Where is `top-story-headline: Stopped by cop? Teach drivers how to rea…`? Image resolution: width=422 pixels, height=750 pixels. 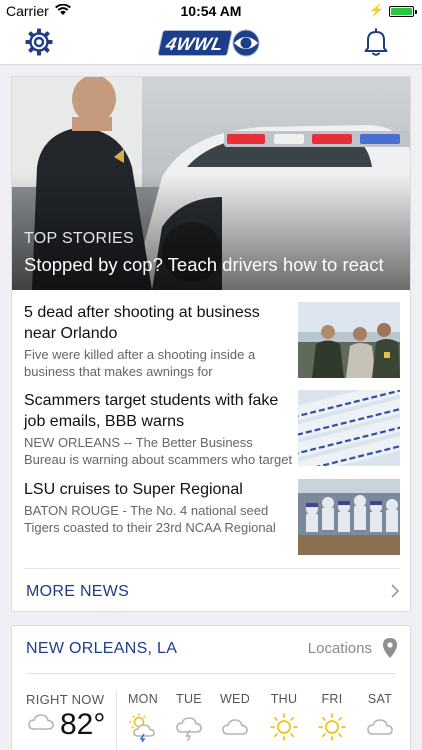 top-story-headline: Stopped by cop? Teach drivers how to rea… is located at coordinates (204, 264).